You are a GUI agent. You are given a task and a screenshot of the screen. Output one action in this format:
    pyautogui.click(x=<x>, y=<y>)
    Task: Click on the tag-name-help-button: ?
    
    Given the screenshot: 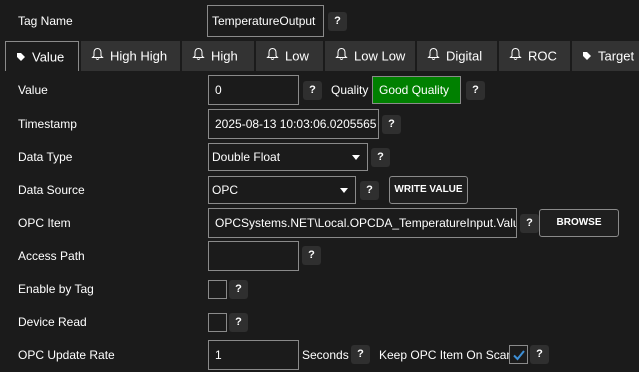 What is the action you would take?
    pyautogui.click(x=337, y=21)
    